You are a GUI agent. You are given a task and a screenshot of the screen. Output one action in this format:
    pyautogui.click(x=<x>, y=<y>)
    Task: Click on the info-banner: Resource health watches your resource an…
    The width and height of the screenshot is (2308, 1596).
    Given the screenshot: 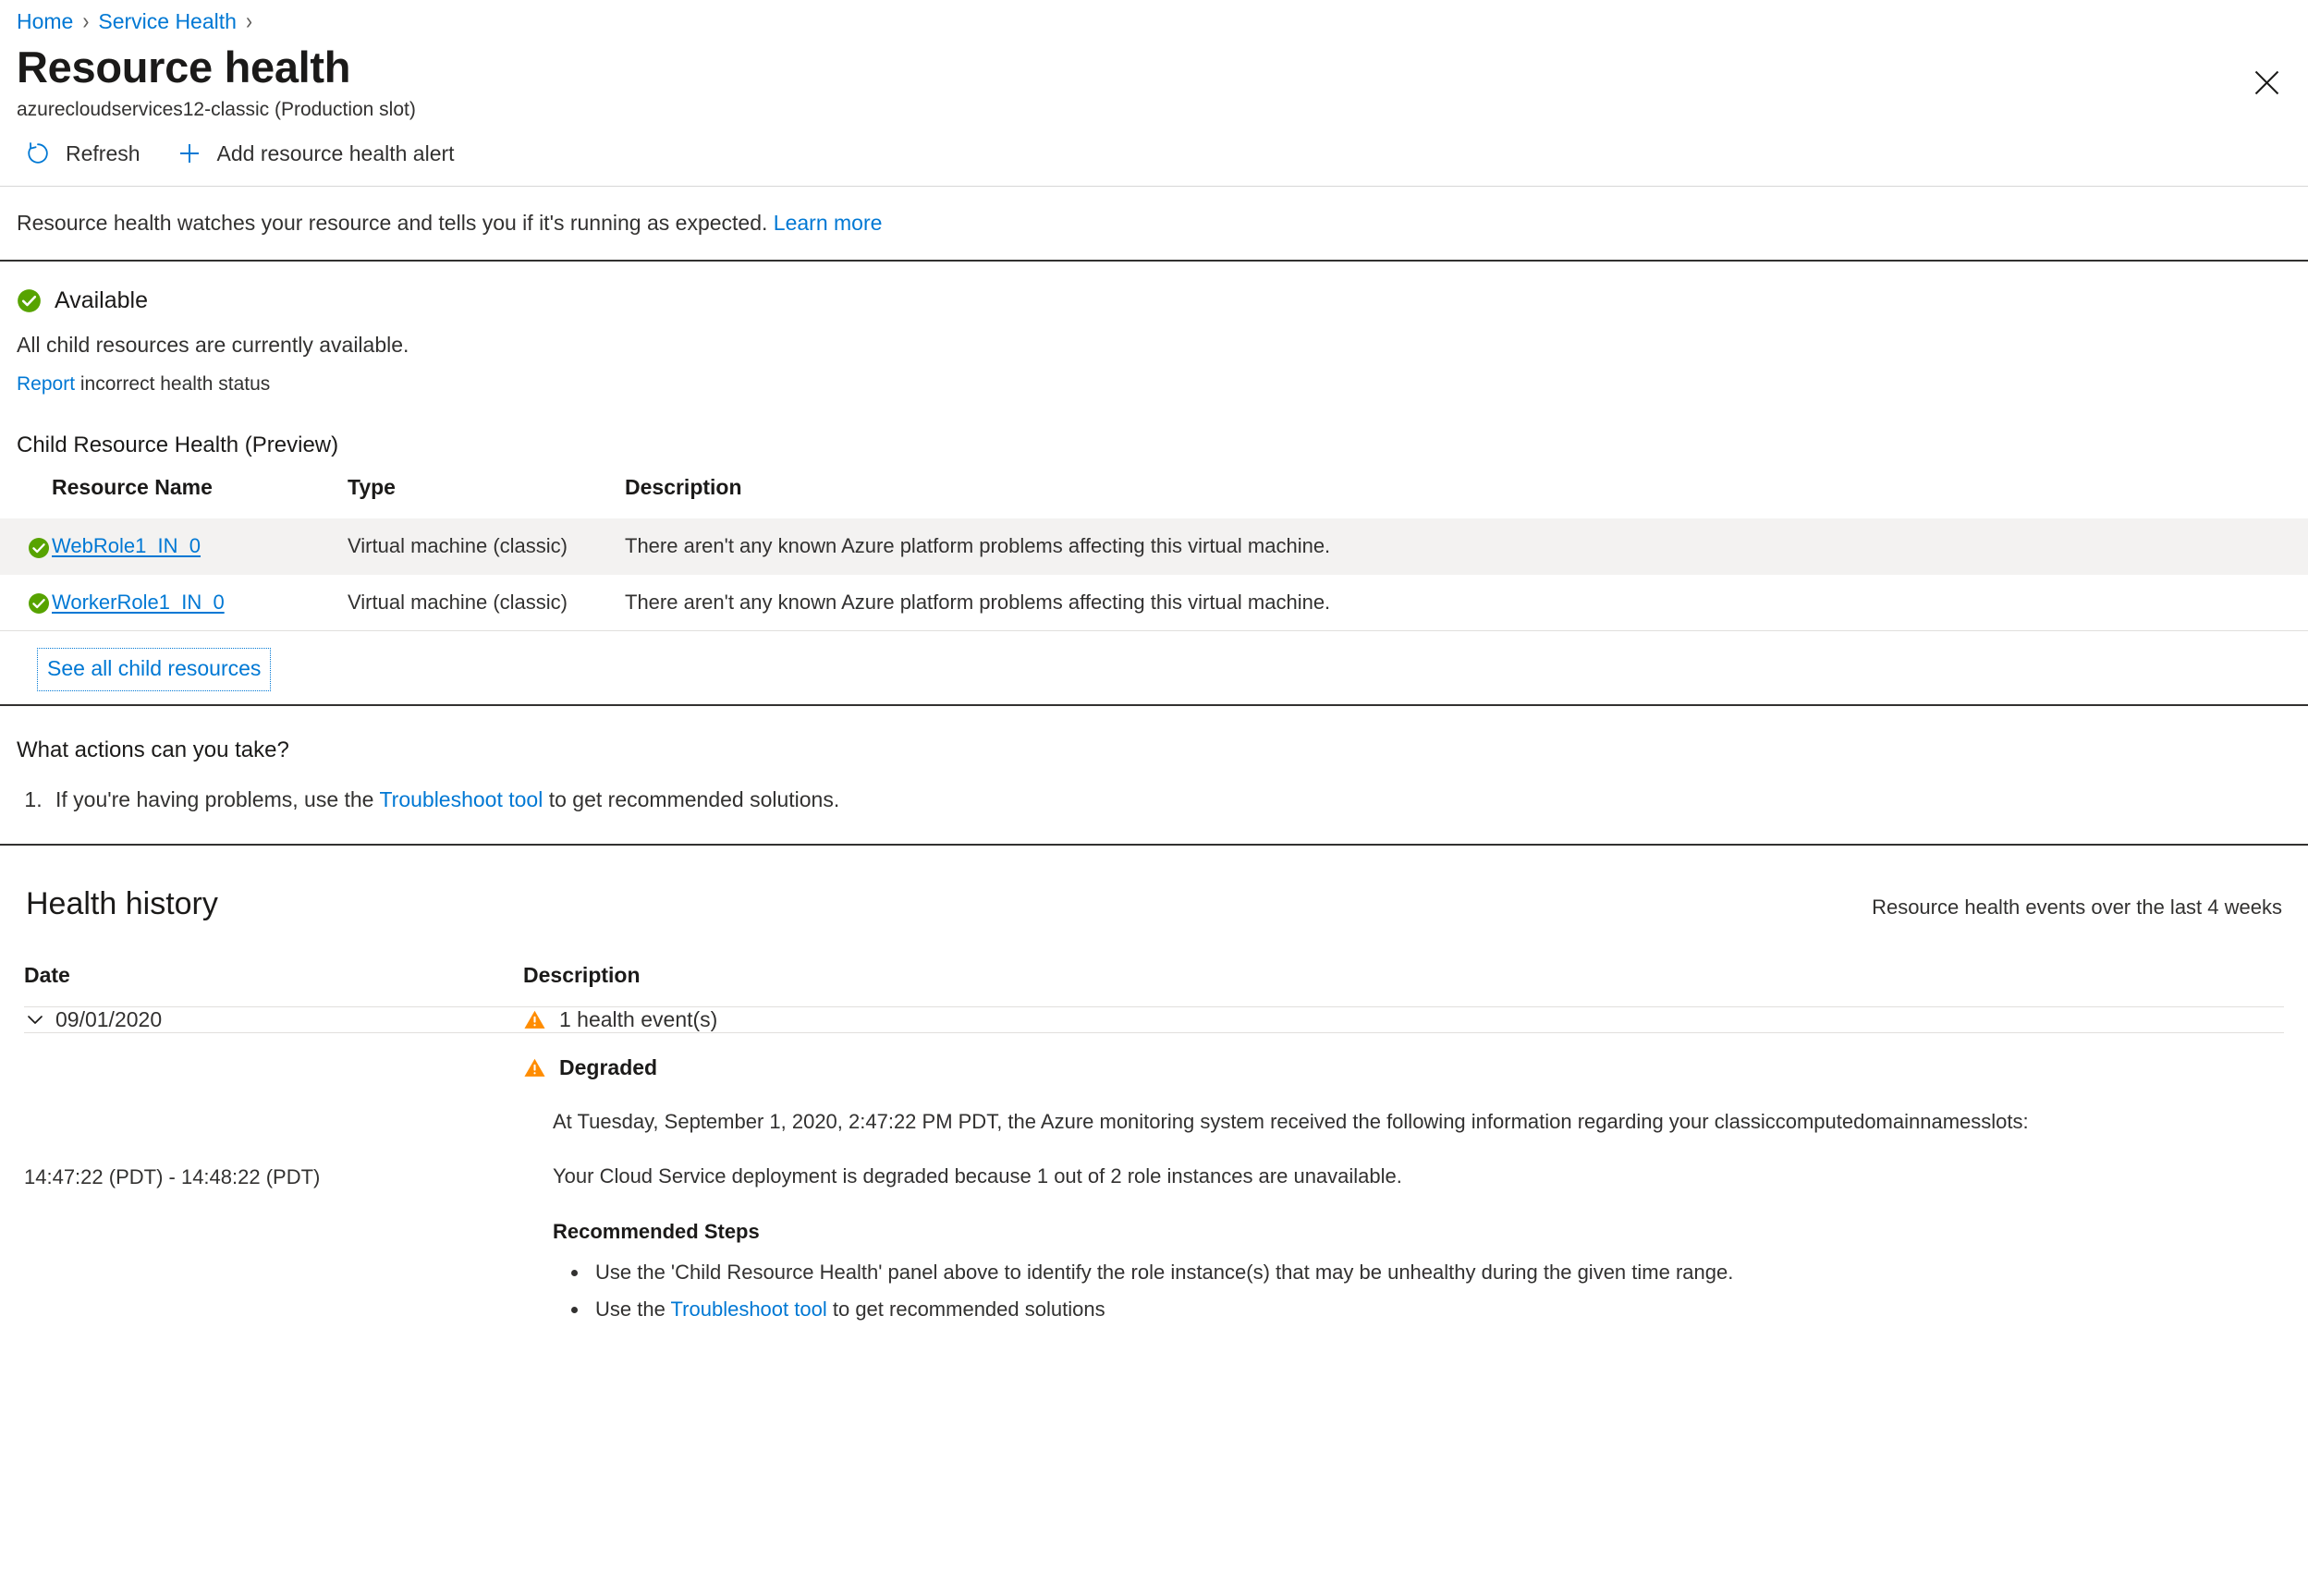 What is the action you would take?
    pyautogui.click(x=1154, y=223)
    